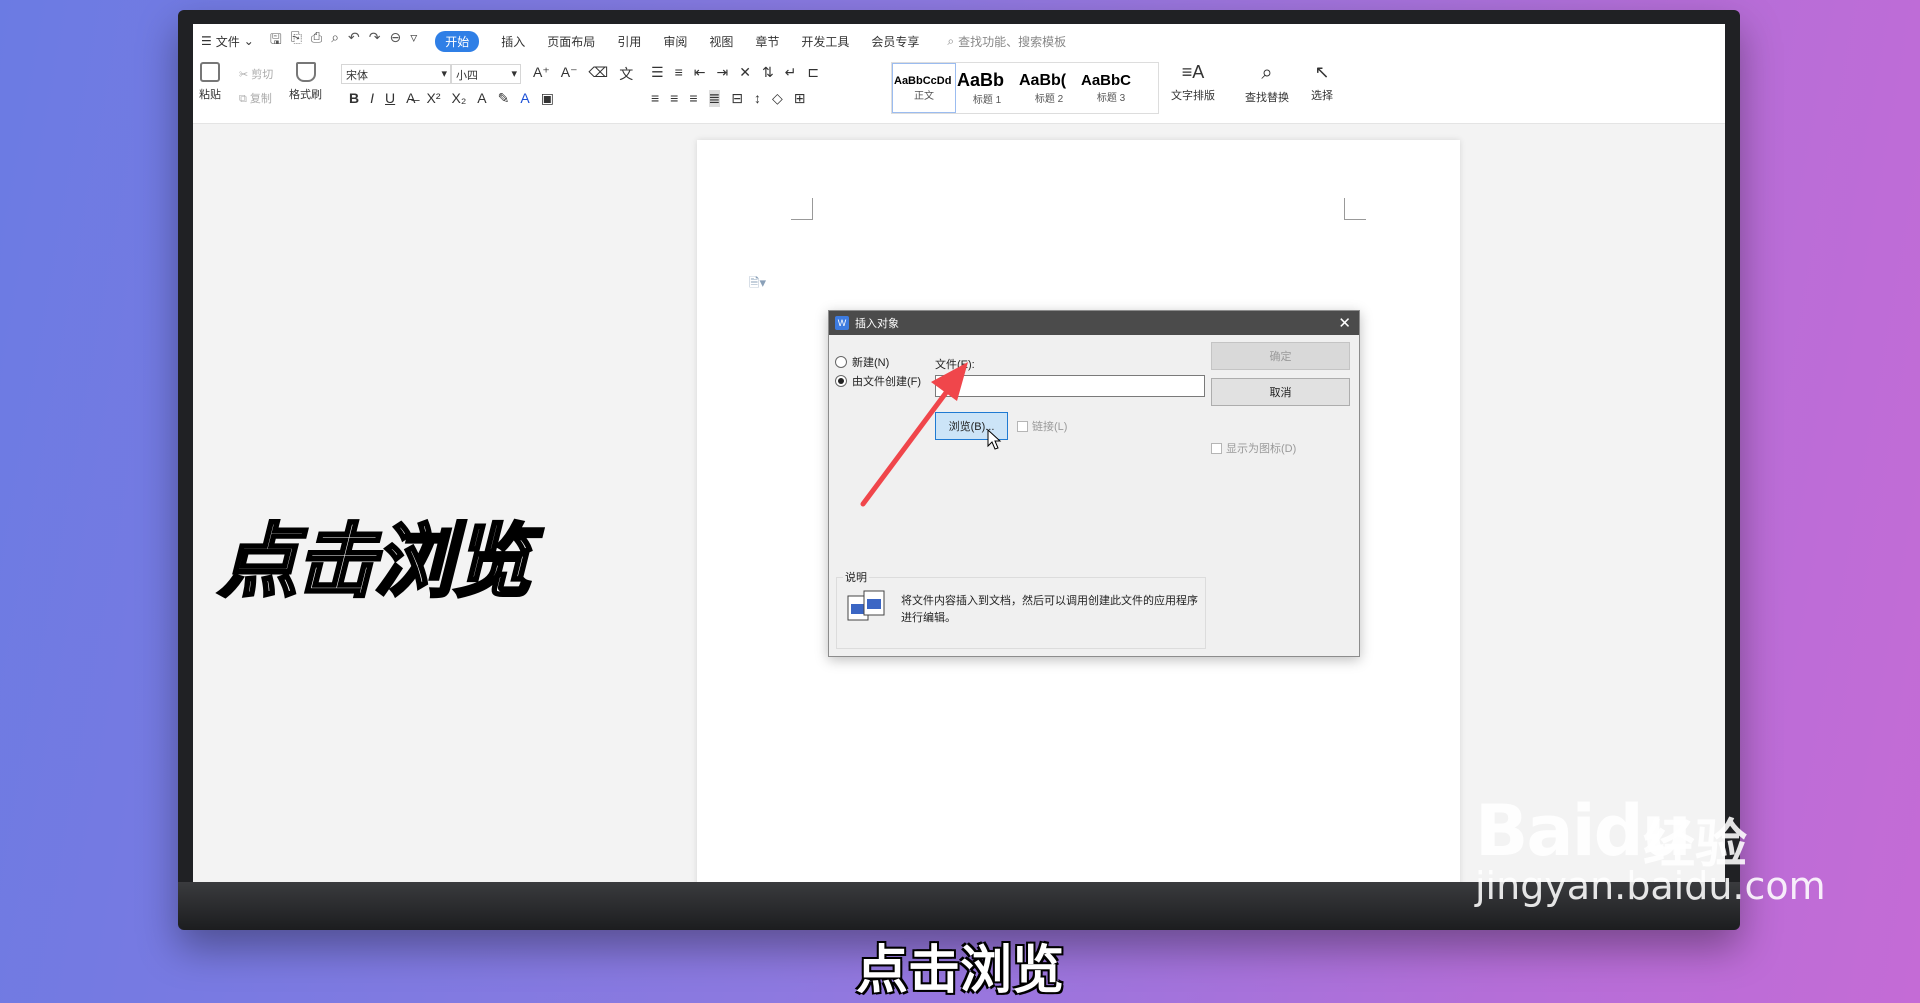 This screenshot has height=1003, width=1920. I want to click on display-as-icon-box, so click(1216, 448).